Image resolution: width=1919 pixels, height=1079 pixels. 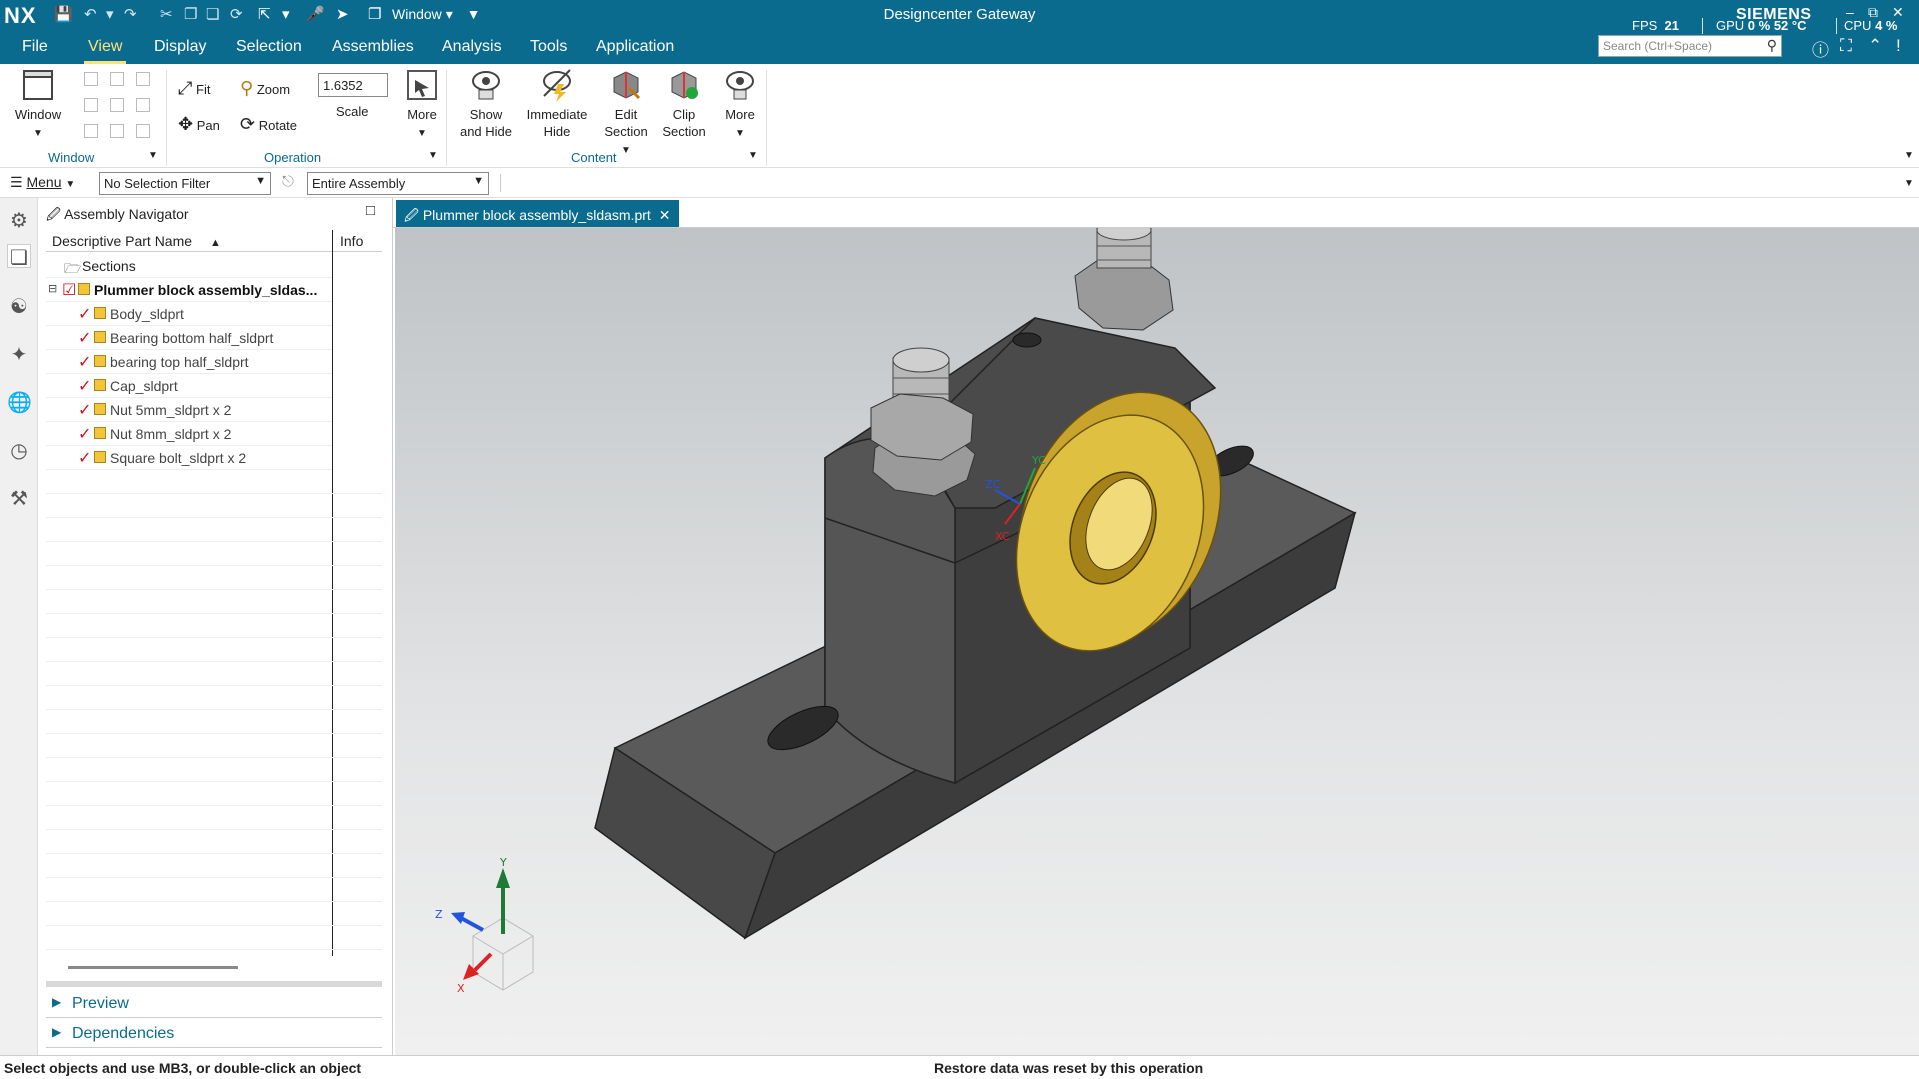 I want to click on preview-section: ▶ Preview, so click(x=214, y=1004).